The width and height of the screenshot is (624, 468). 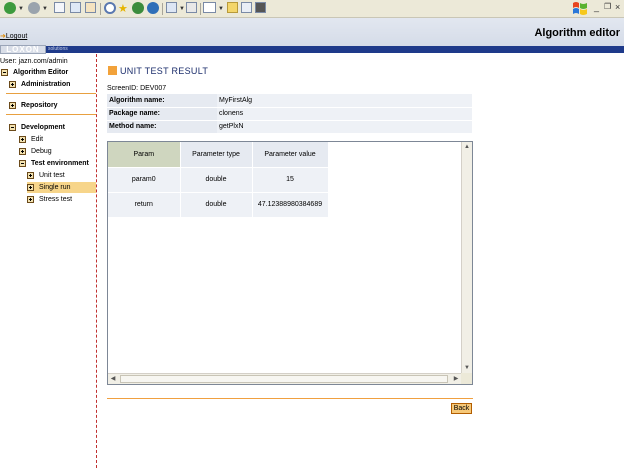 I want to click on back-icon, so click(x=10, y=8).